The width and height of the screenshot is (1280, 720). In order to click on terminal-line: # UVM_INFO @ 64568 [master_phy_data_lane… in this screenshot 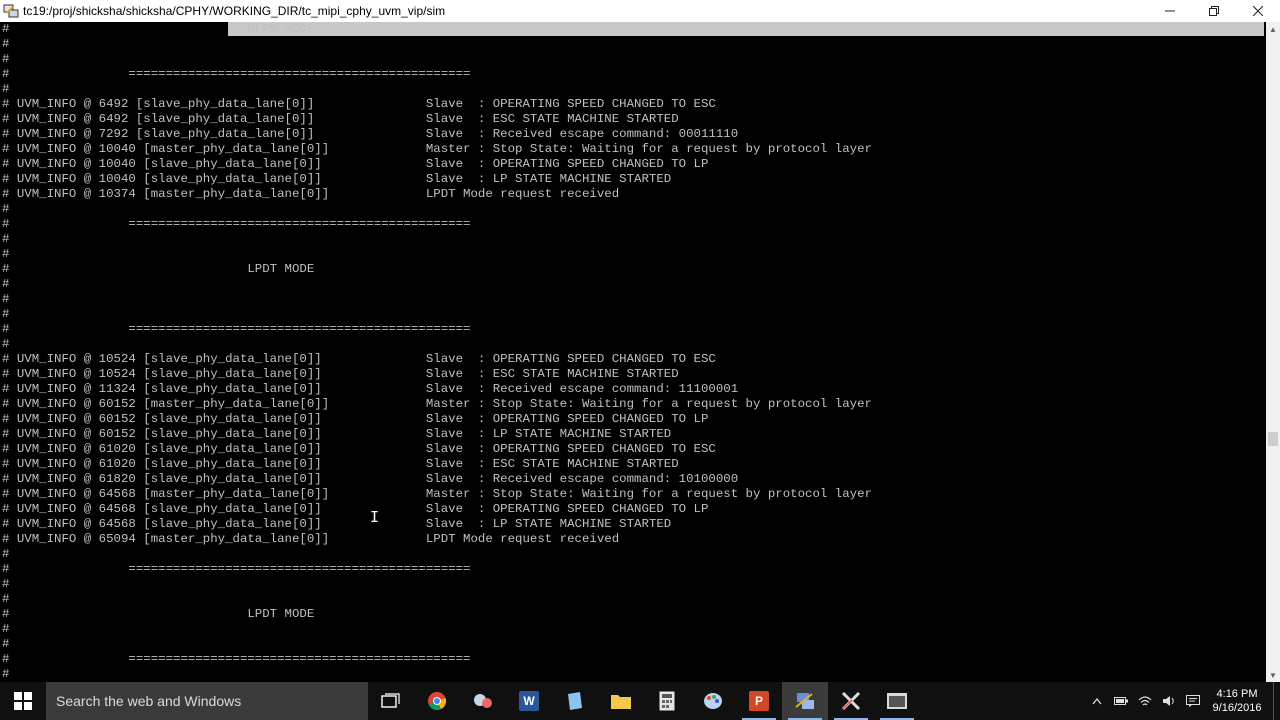, I will do `click(437, 494)`.